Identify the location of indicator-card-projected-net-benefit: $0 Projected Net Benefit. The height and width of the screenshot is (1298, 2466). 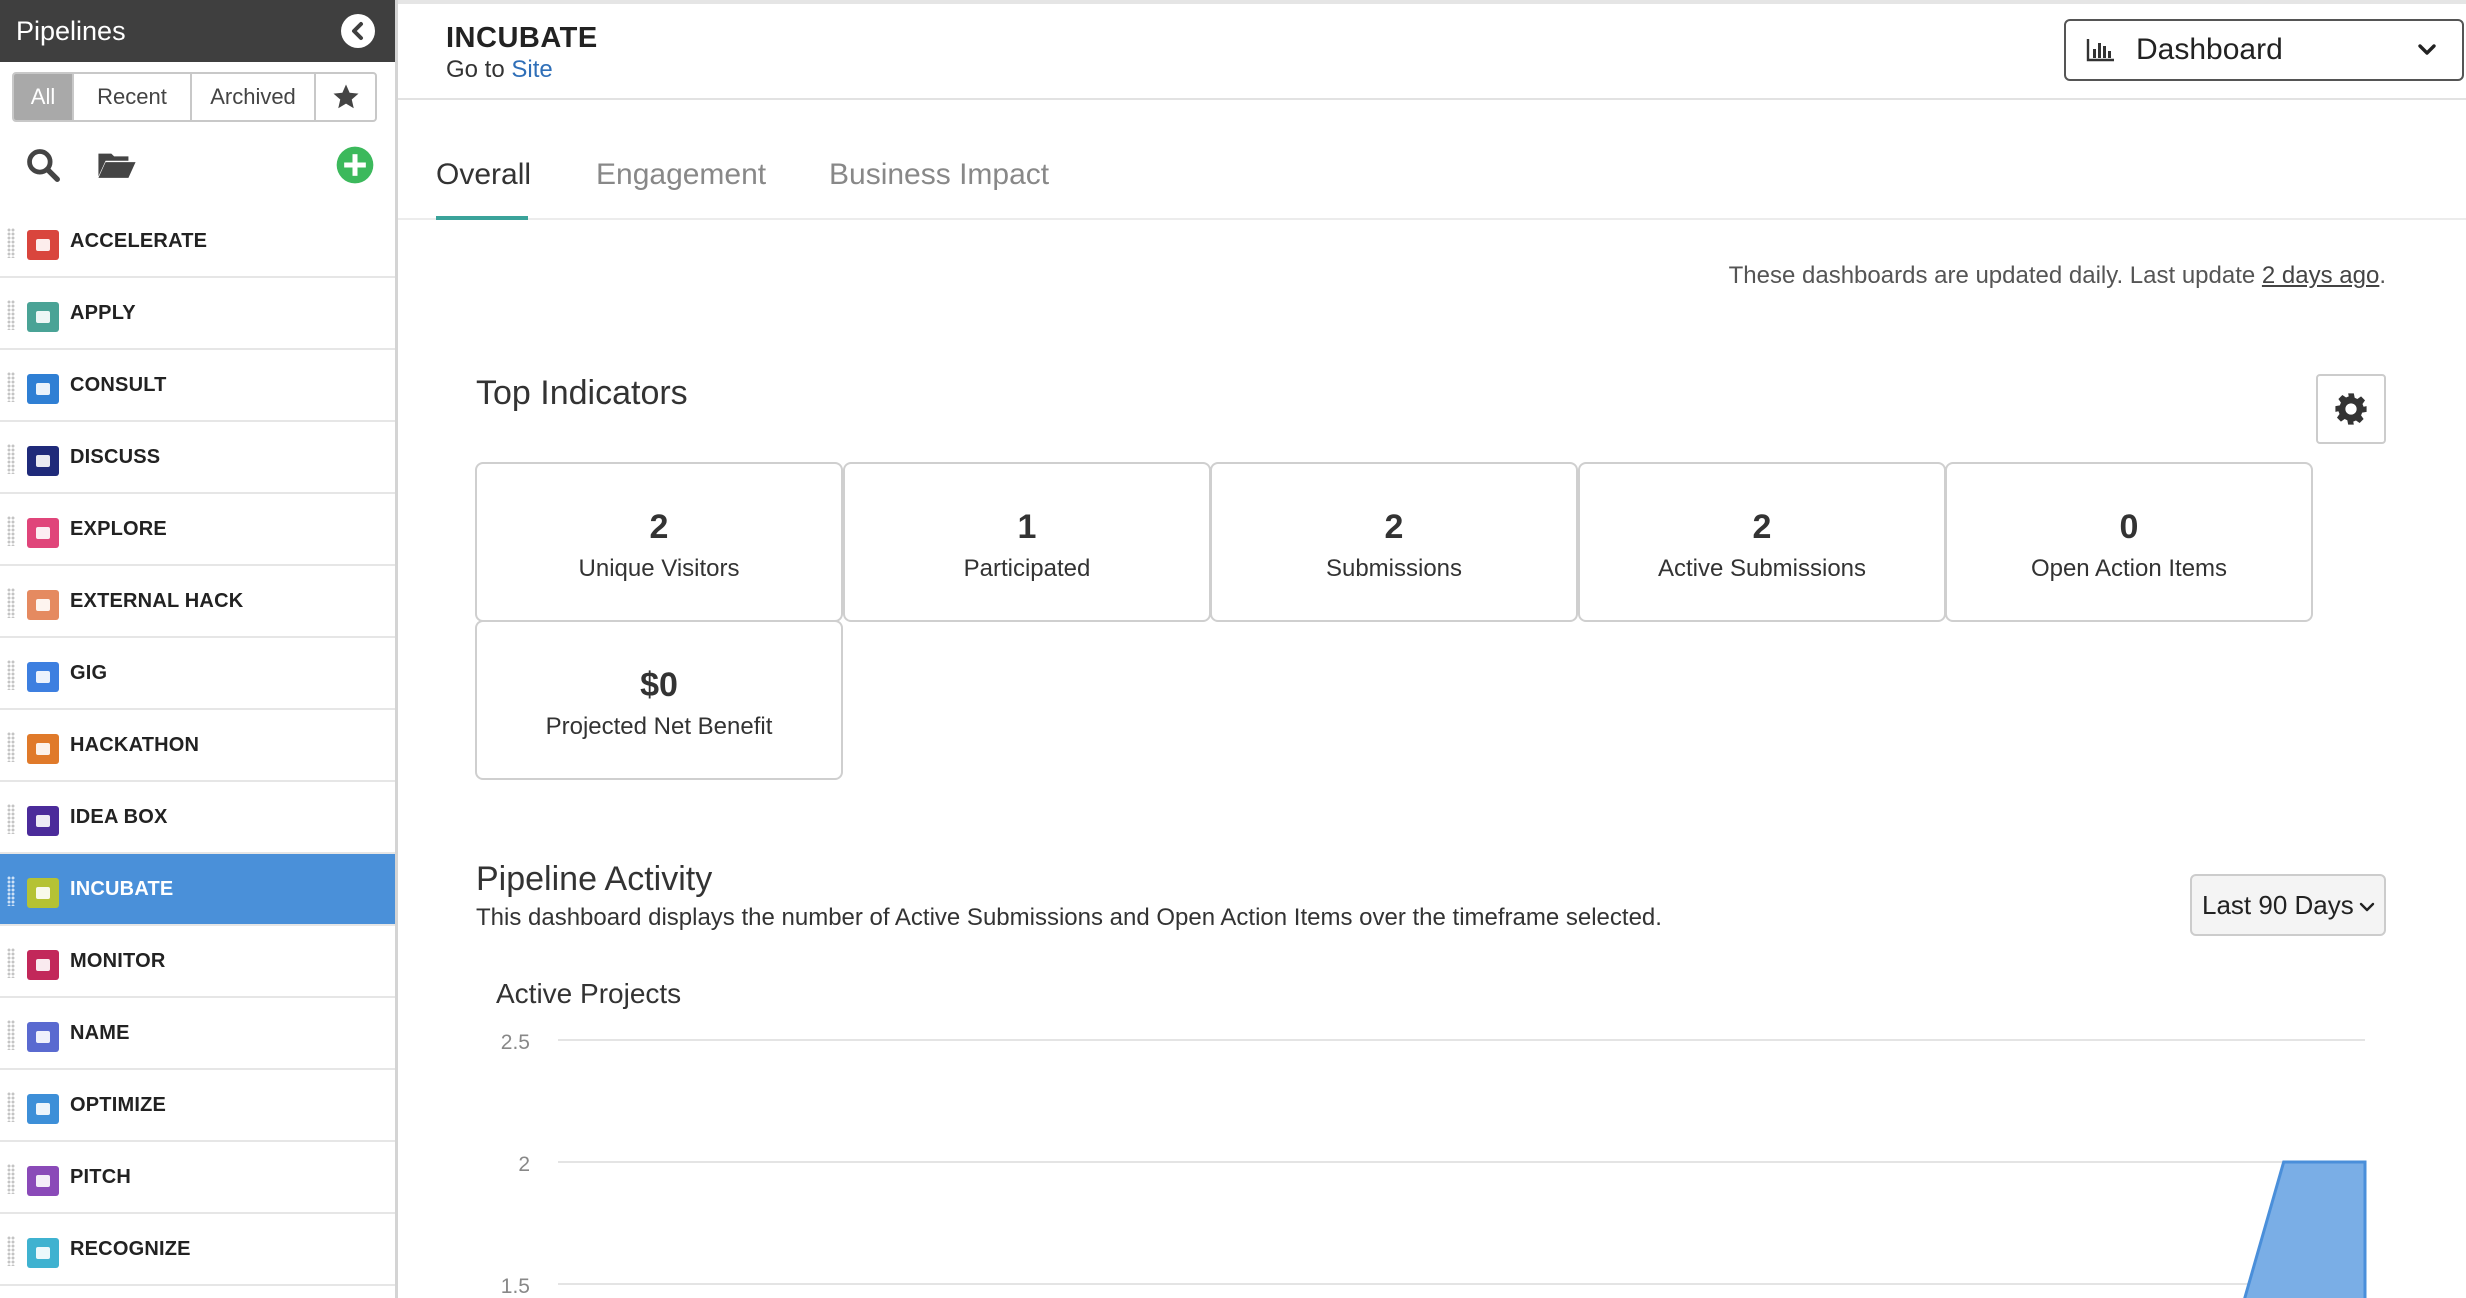
(659, 700).